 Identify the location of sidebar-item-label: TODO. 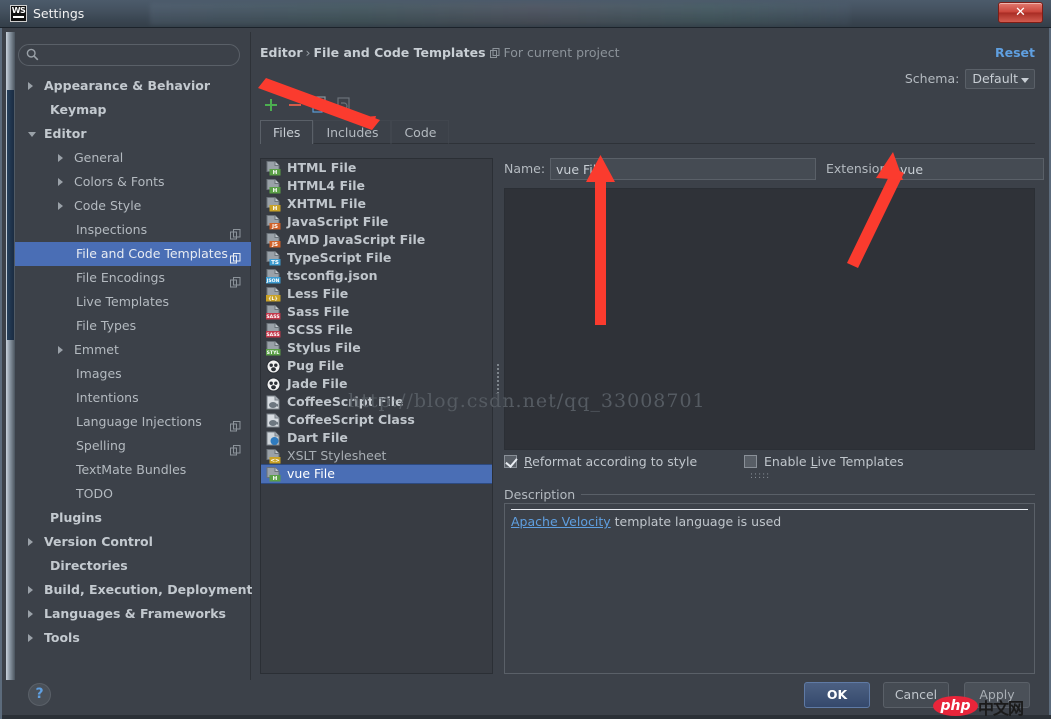
(94, 493).